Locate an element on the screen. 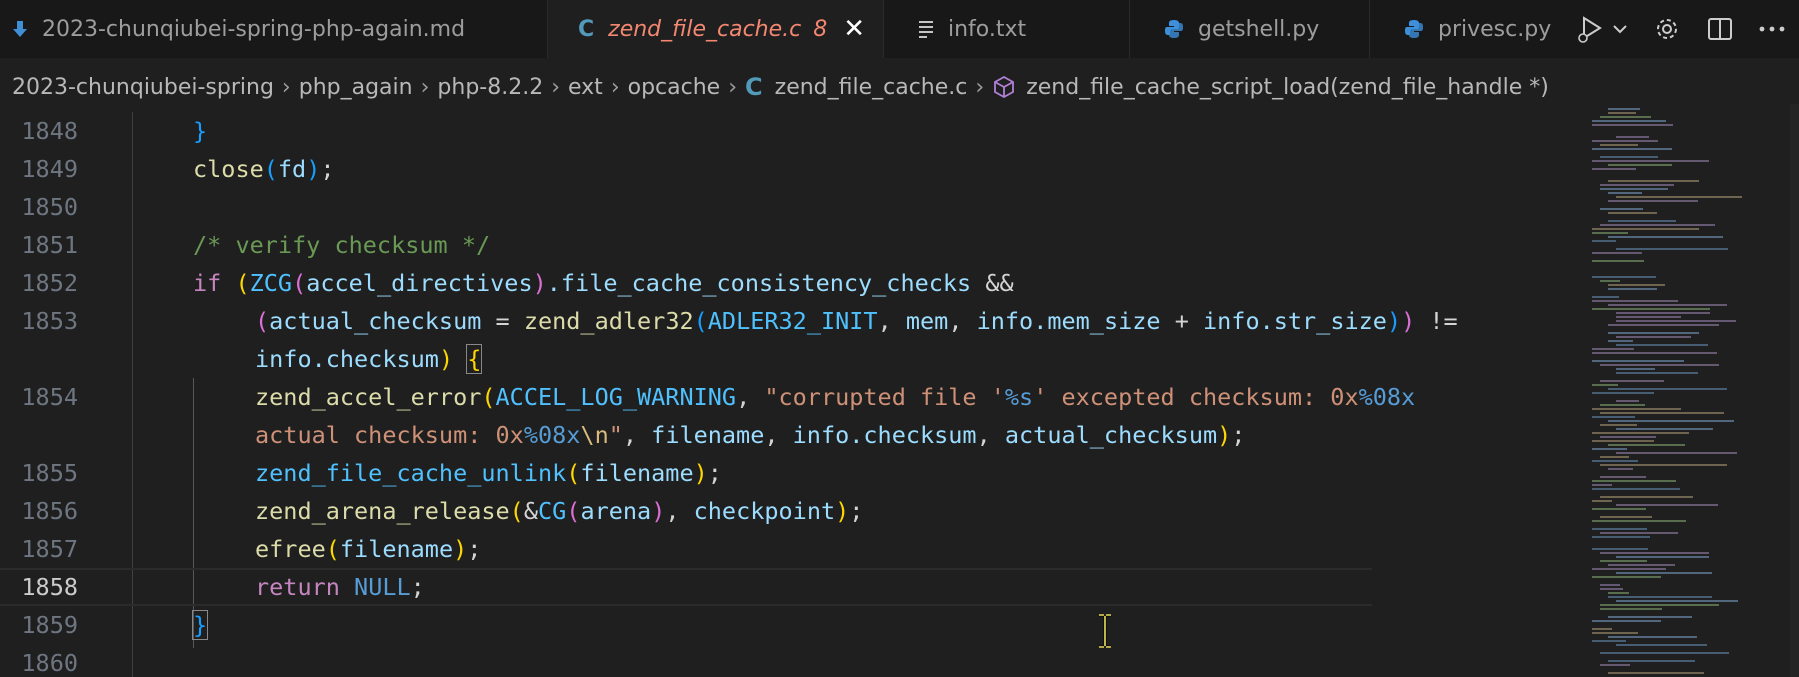 The width and height of the screenshot is (1799, 677). tab-info-txt: info.txt is located at coordinates (1007, 29).